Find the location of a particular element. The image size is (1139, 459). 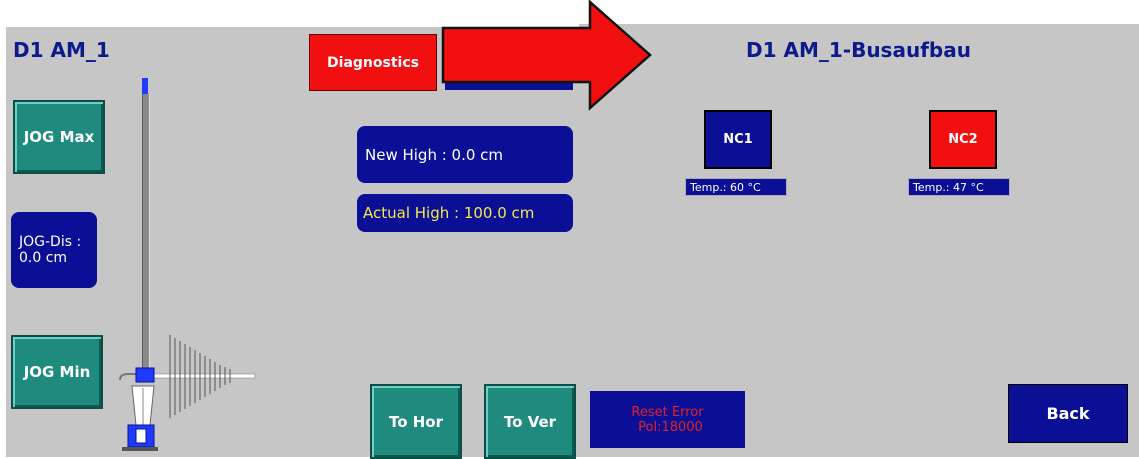

jog-max-button: JOG Max is located at coordinates (59, 137).